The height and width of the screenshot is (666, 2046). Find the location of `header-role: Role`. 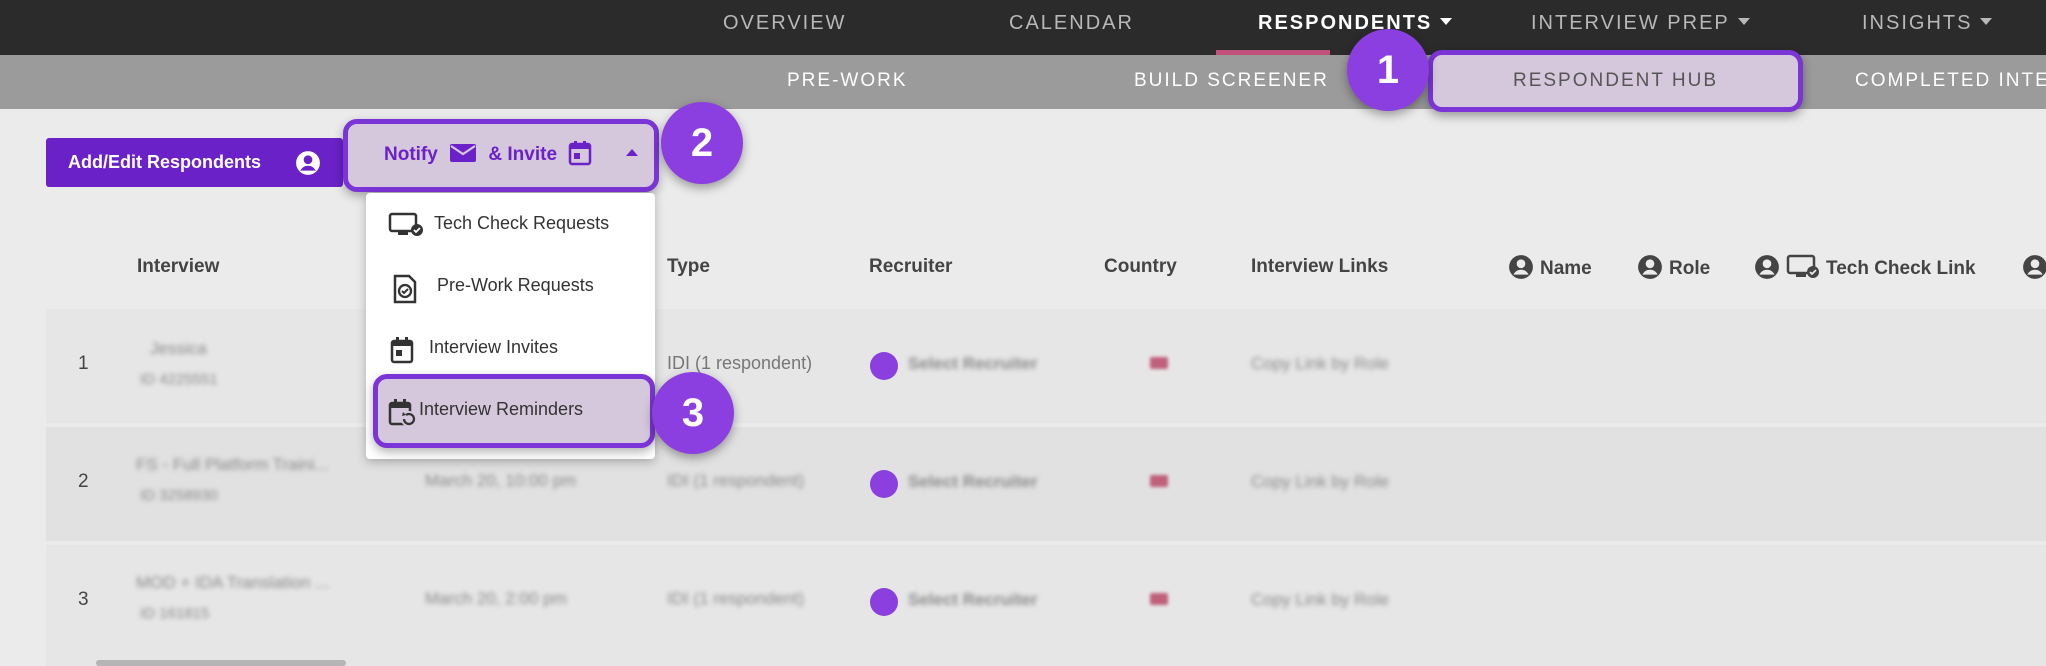

header-role: Role is located at coordinates (1674, 268).